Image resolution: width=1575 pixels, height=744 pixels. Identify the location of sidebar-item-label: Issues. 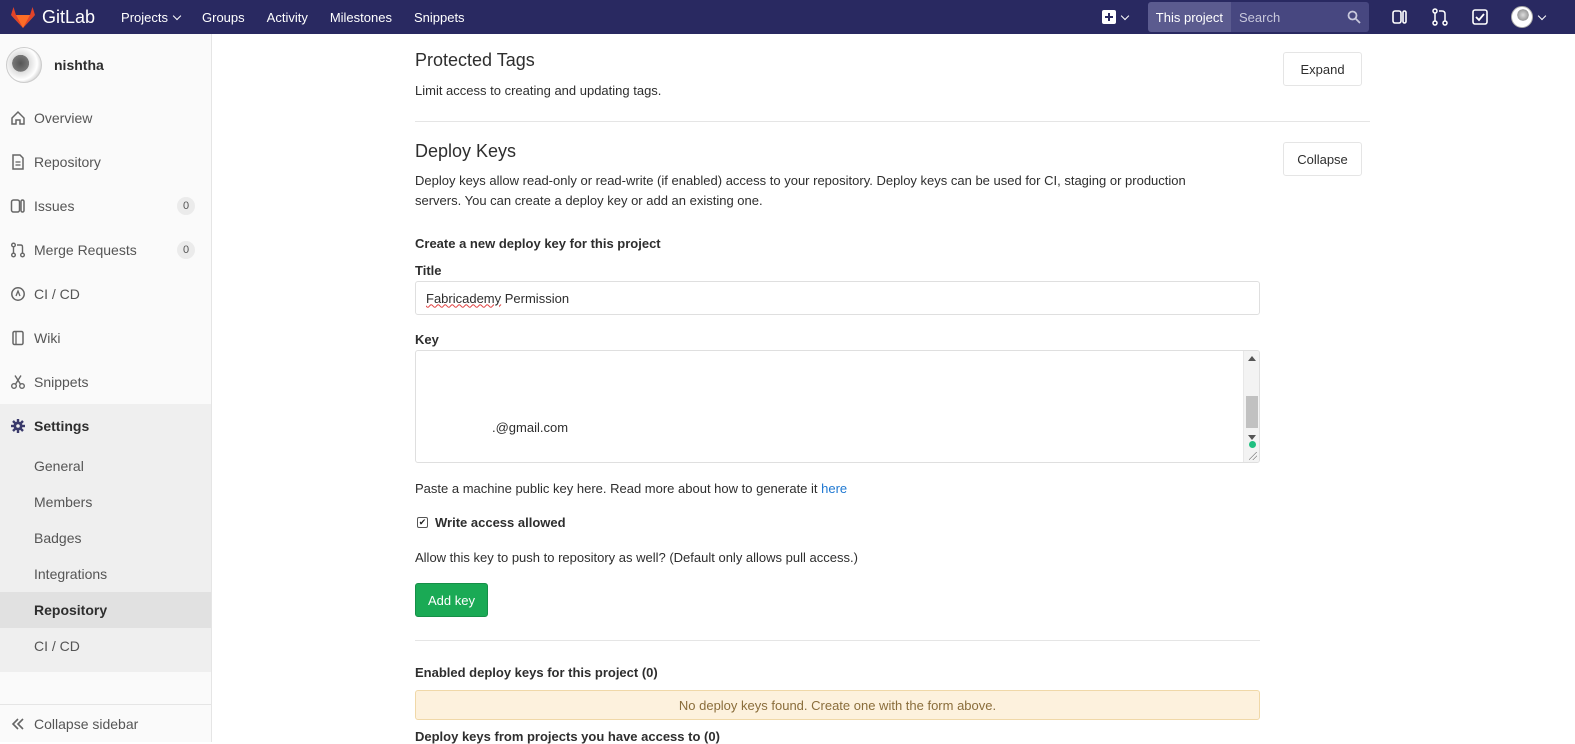
(54, 206).